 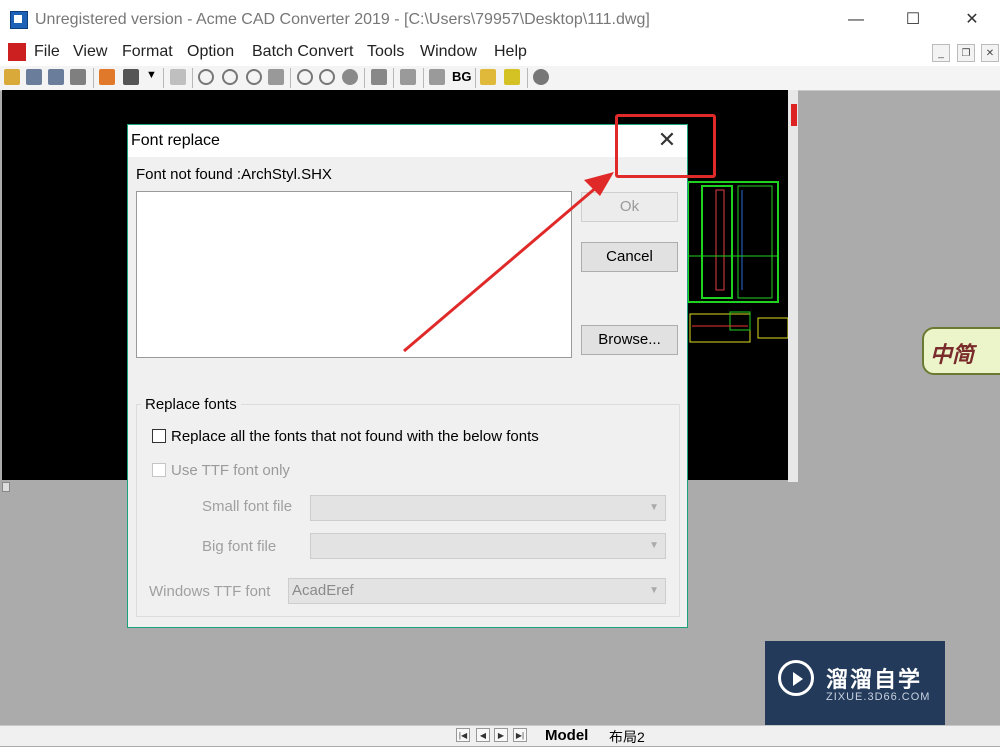 What do you see at coordinates (874, 679) in the screenshot?
I see `watermark-title: 溜溜自学` at bounding box center [874, 679].